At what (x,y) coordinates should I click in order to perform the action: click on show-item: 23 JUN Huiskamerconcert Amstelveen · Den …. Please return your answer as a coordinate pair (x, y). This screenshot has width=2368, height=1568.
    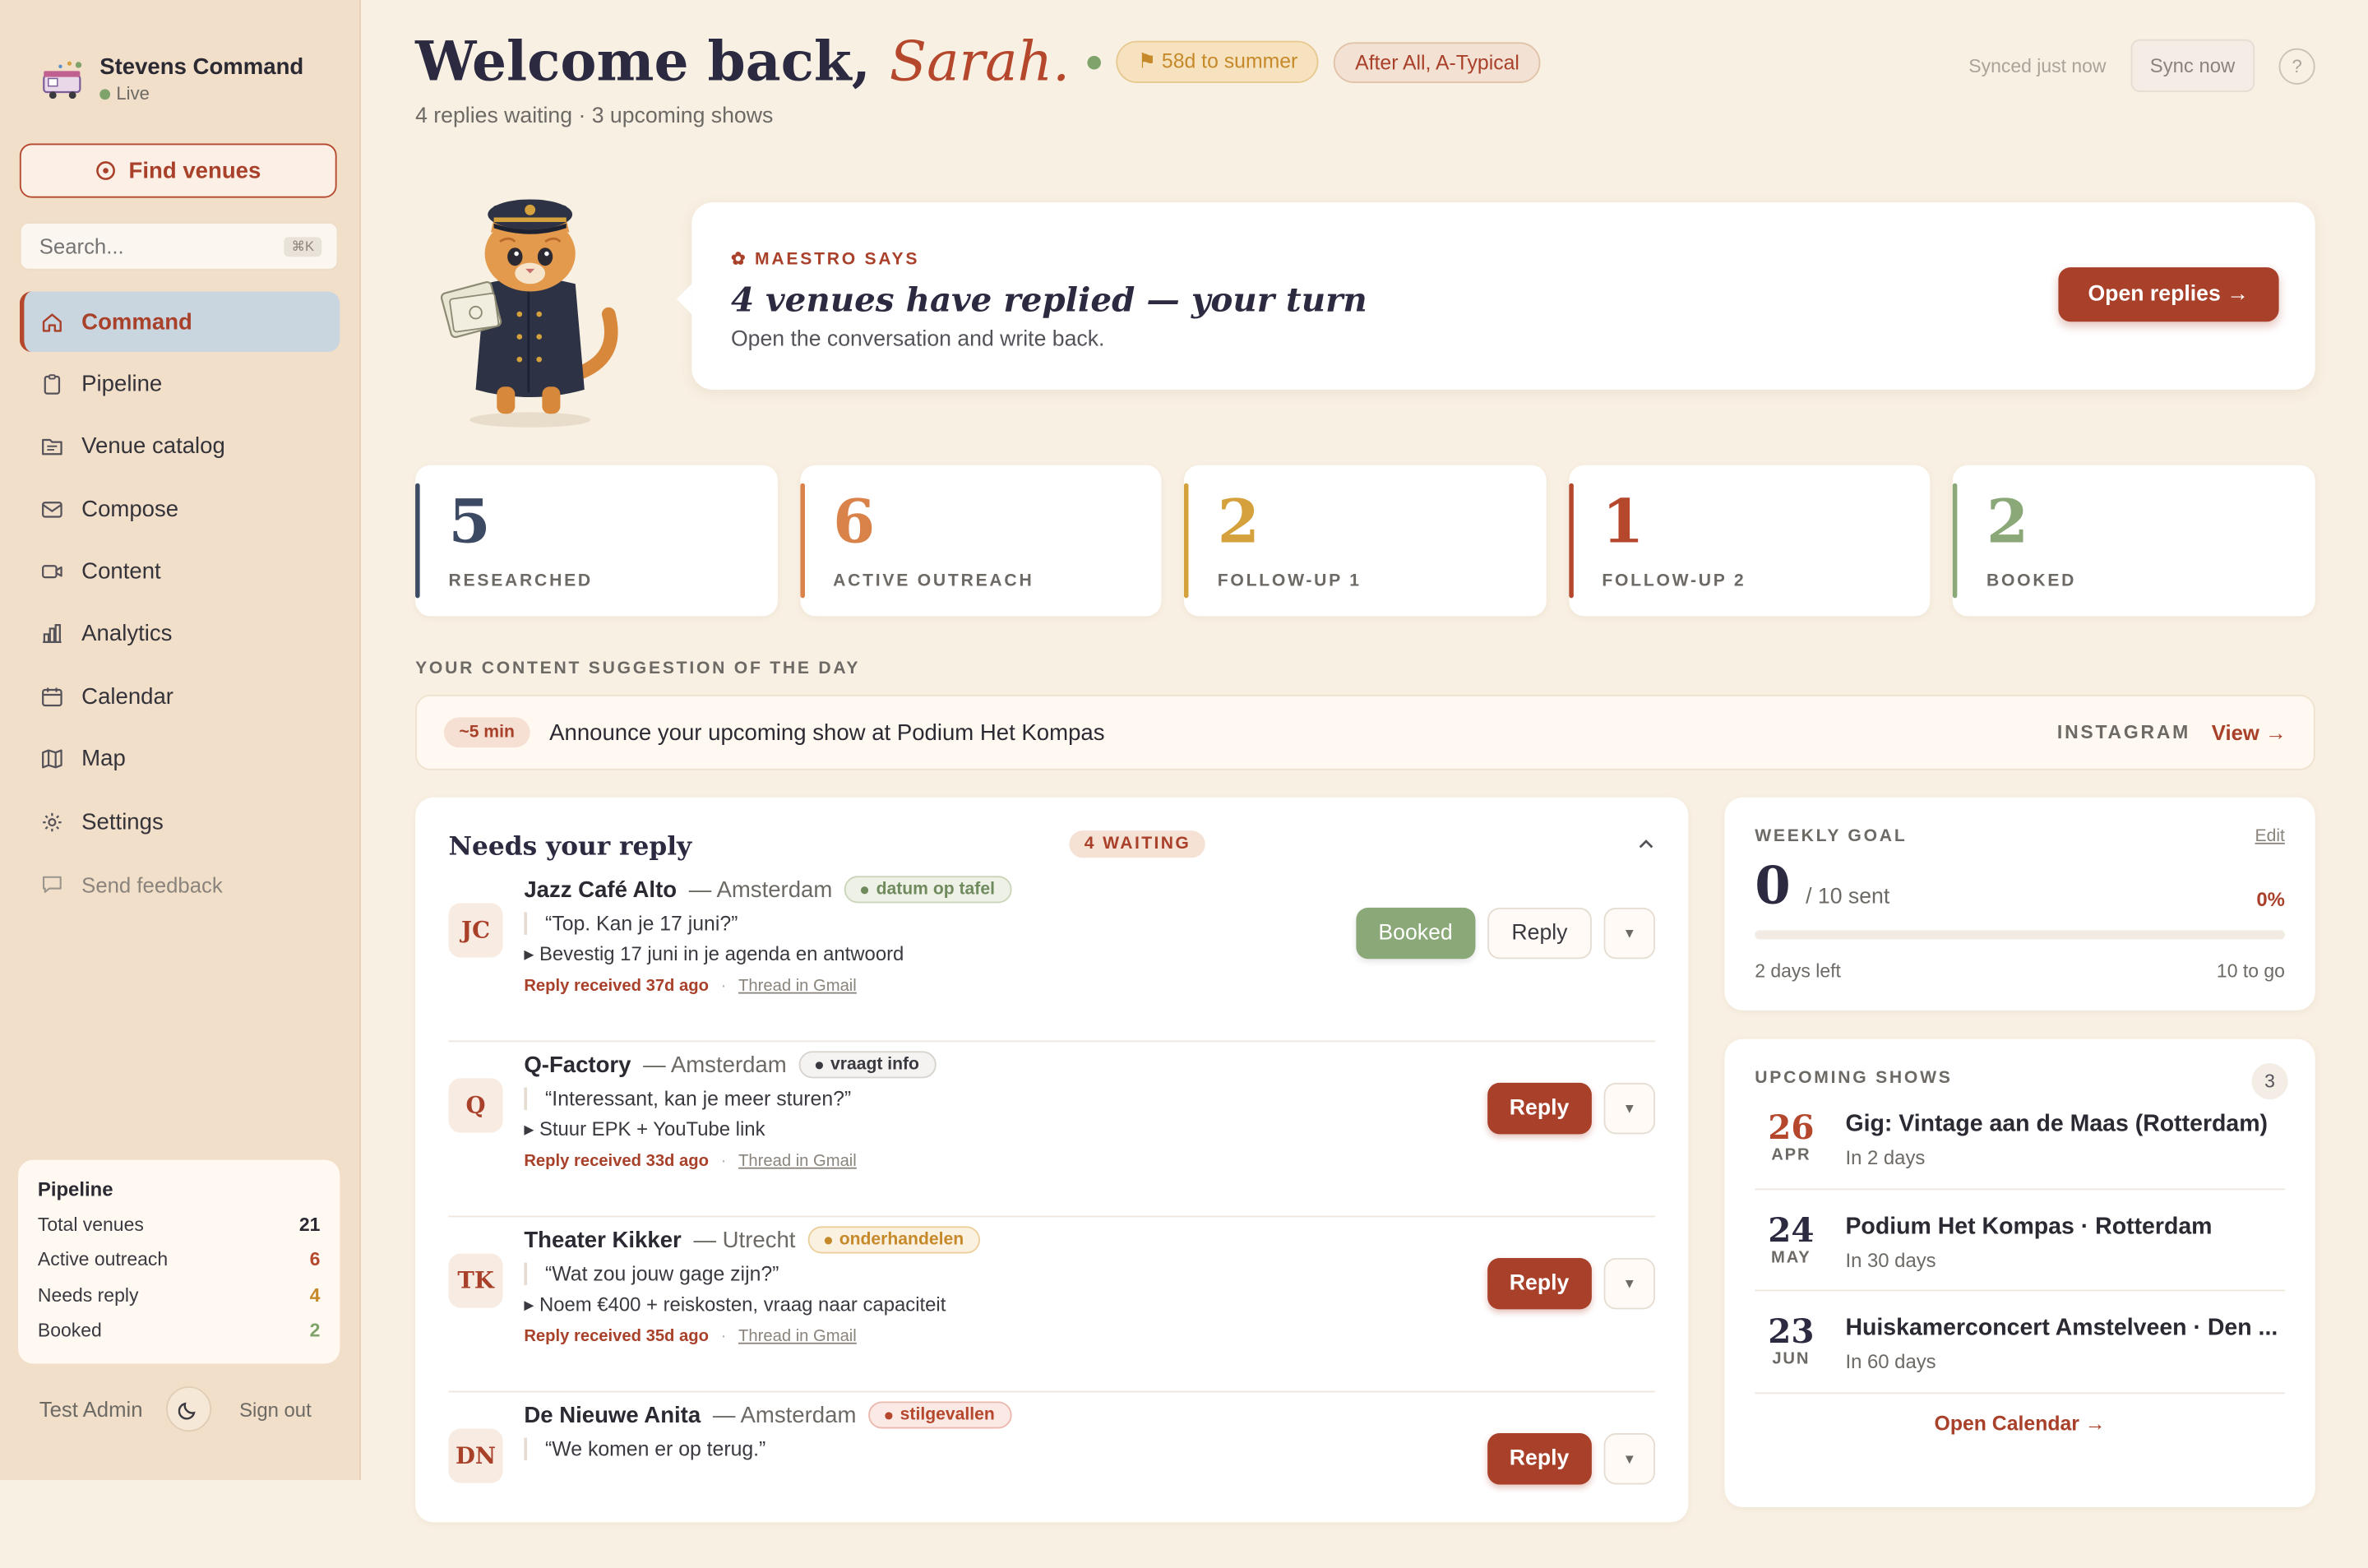
    Looking at the image, I should click on (2020, 1342).